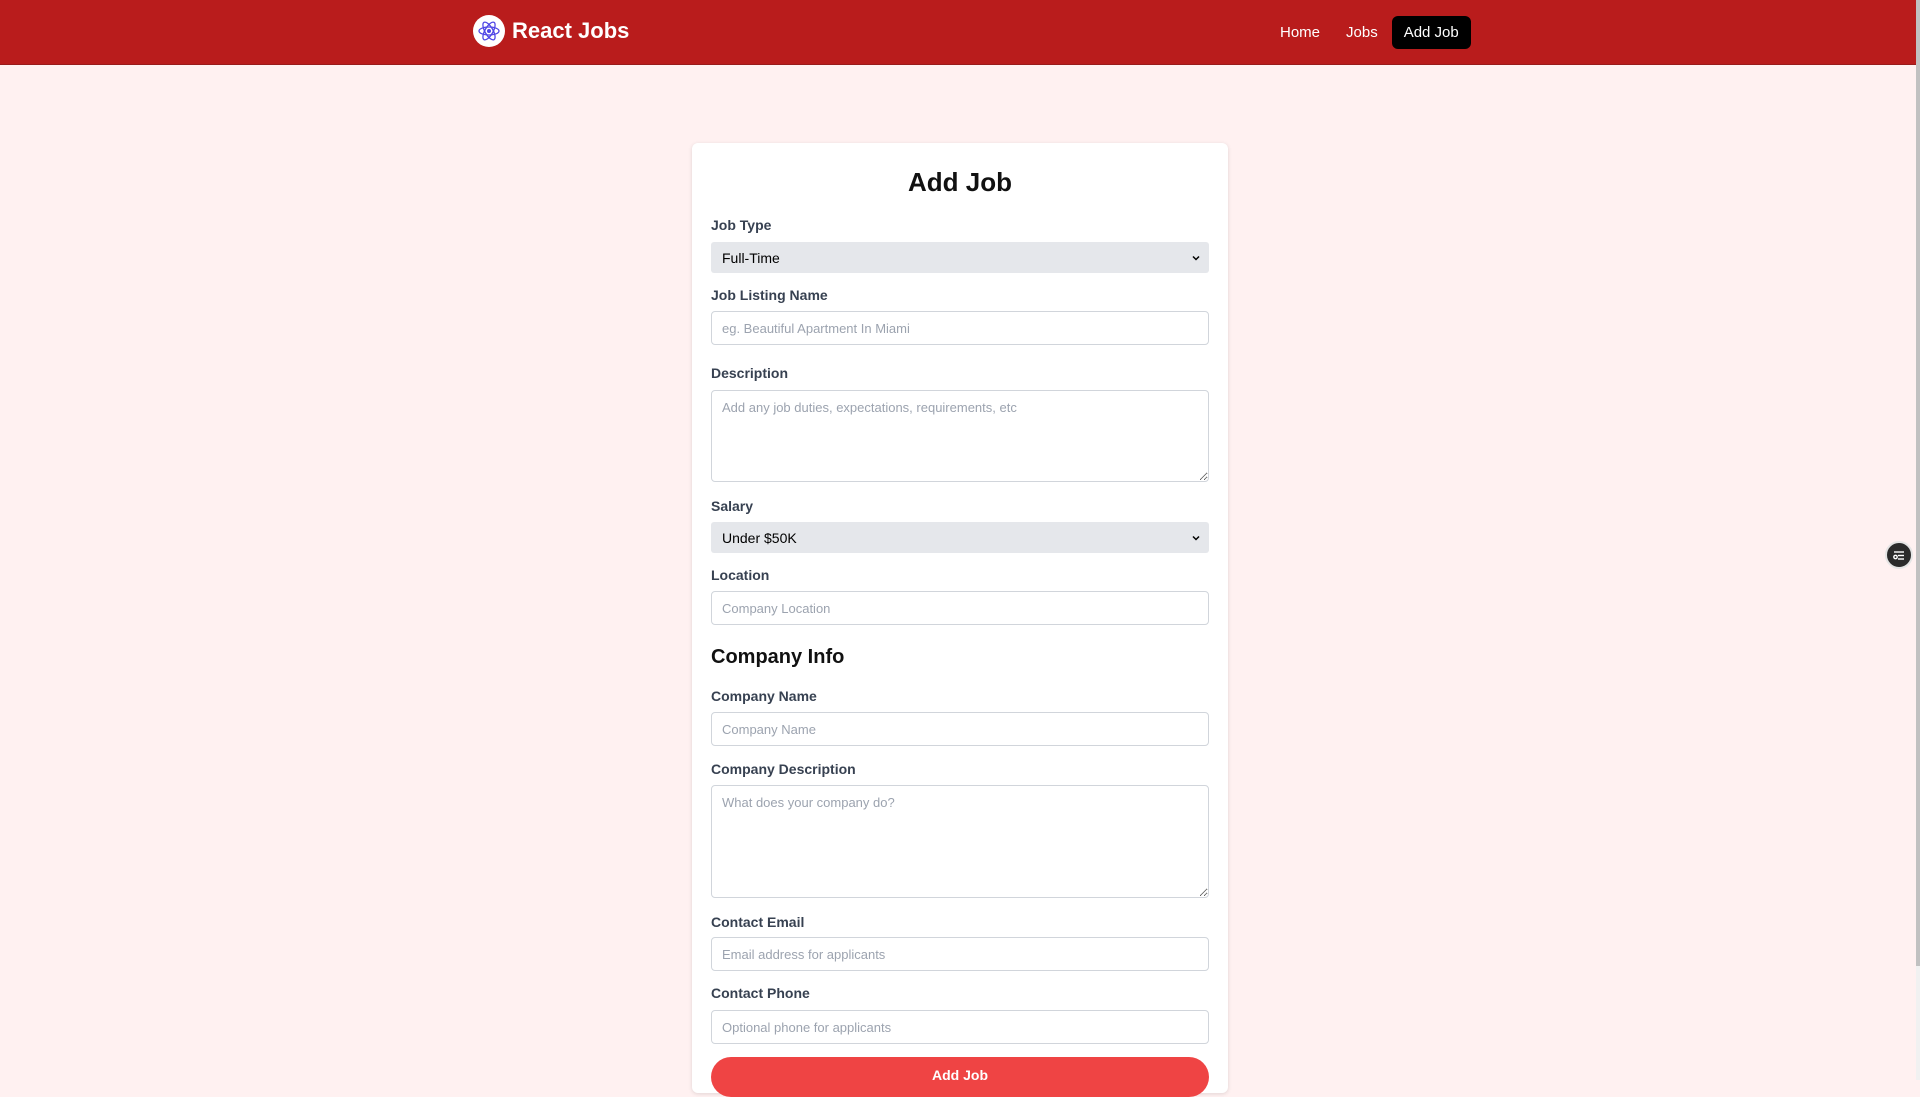 This screenshot has height=1097, width=1920. I want to click on nav-links: Home Jobs Add Job, so click(1368, 32).